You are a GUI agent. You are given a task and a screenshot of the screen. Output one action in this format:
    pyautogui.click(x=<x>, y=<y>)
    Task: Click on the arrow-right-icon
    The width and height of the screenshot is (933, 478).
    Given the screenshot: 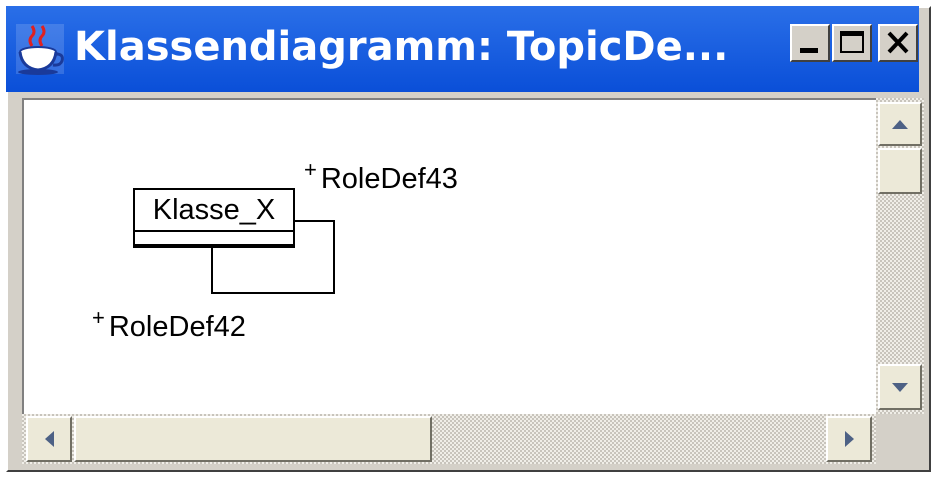 What is the action you would take?
    pyautogui.click(x=849, y=439)
    